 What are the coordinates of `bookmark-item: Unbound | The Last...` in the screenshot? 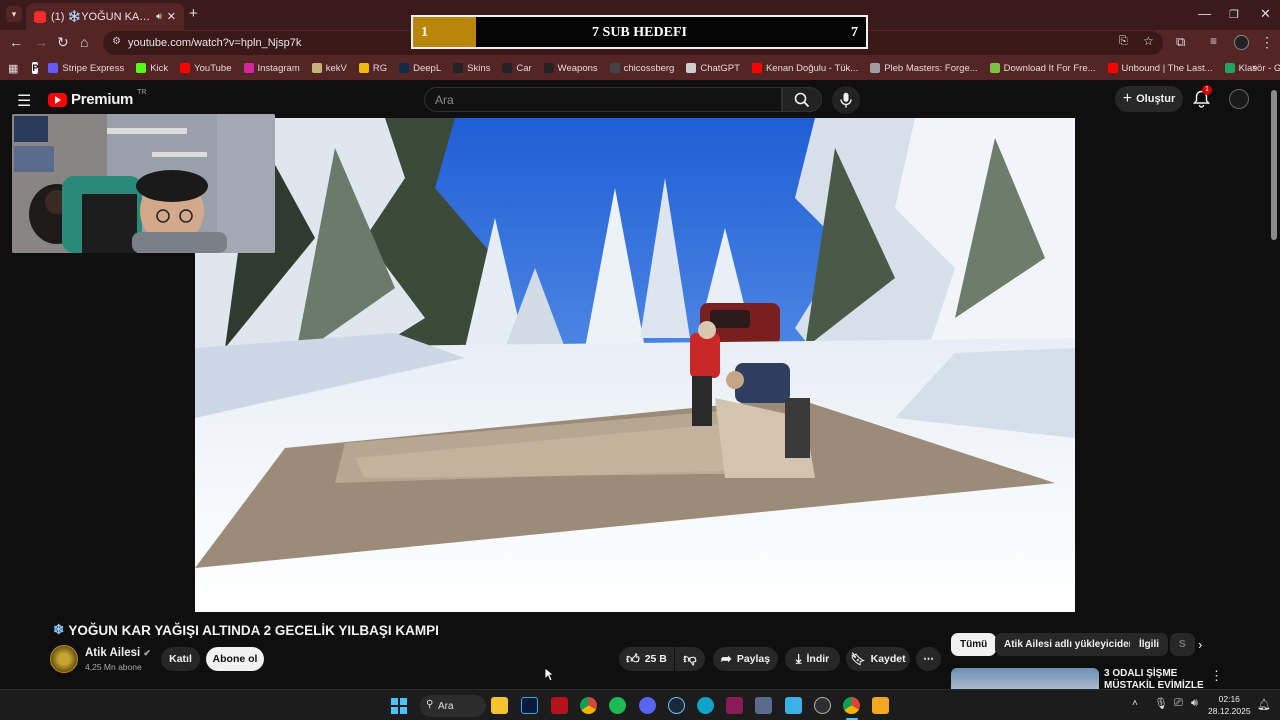 It's located at (1160, 68).